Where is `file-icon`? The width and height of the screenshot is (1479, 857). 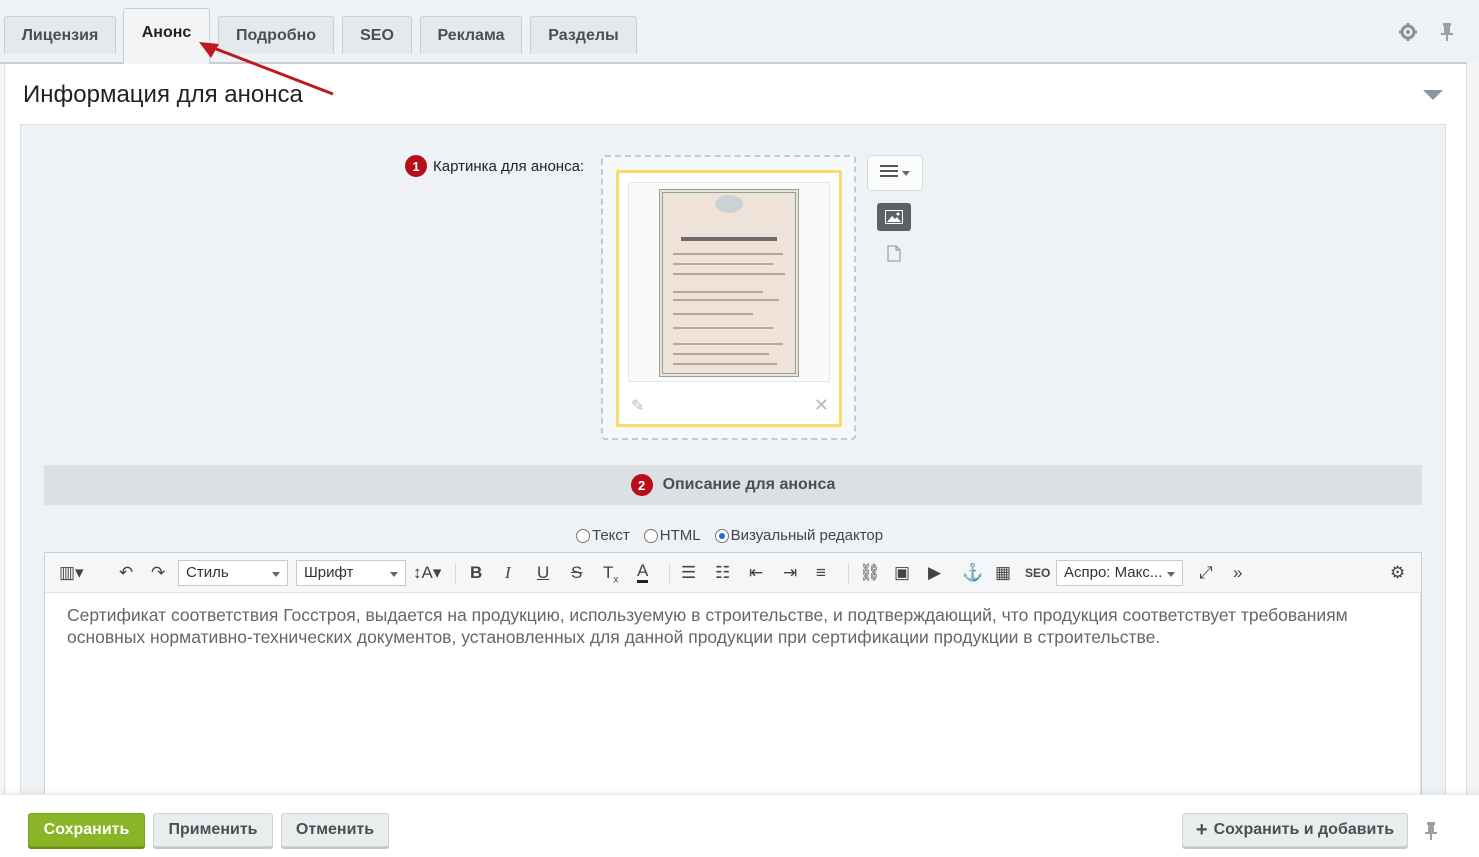 file-icon is located at coordinates (894, 256).